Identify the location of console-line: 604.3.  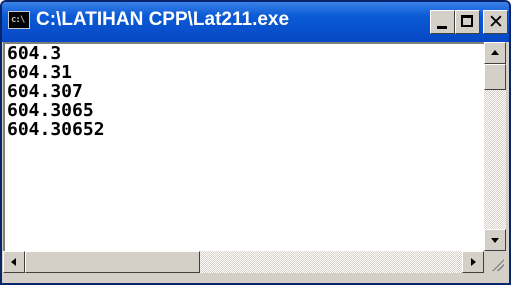
(34, 53).